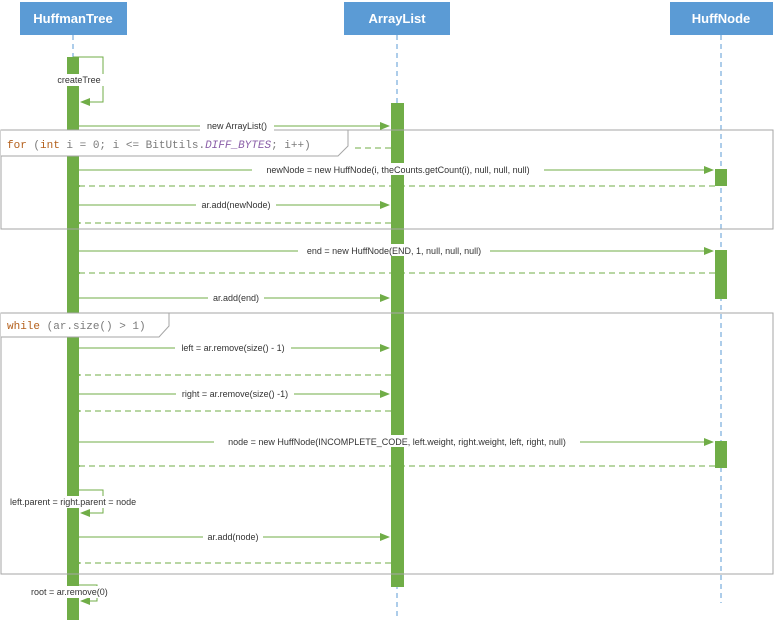 Image resolution: width=776 pixels, height=621 pixels. I want to click on lifeline-arraylist-label: ArrayList, so click(397, 18).